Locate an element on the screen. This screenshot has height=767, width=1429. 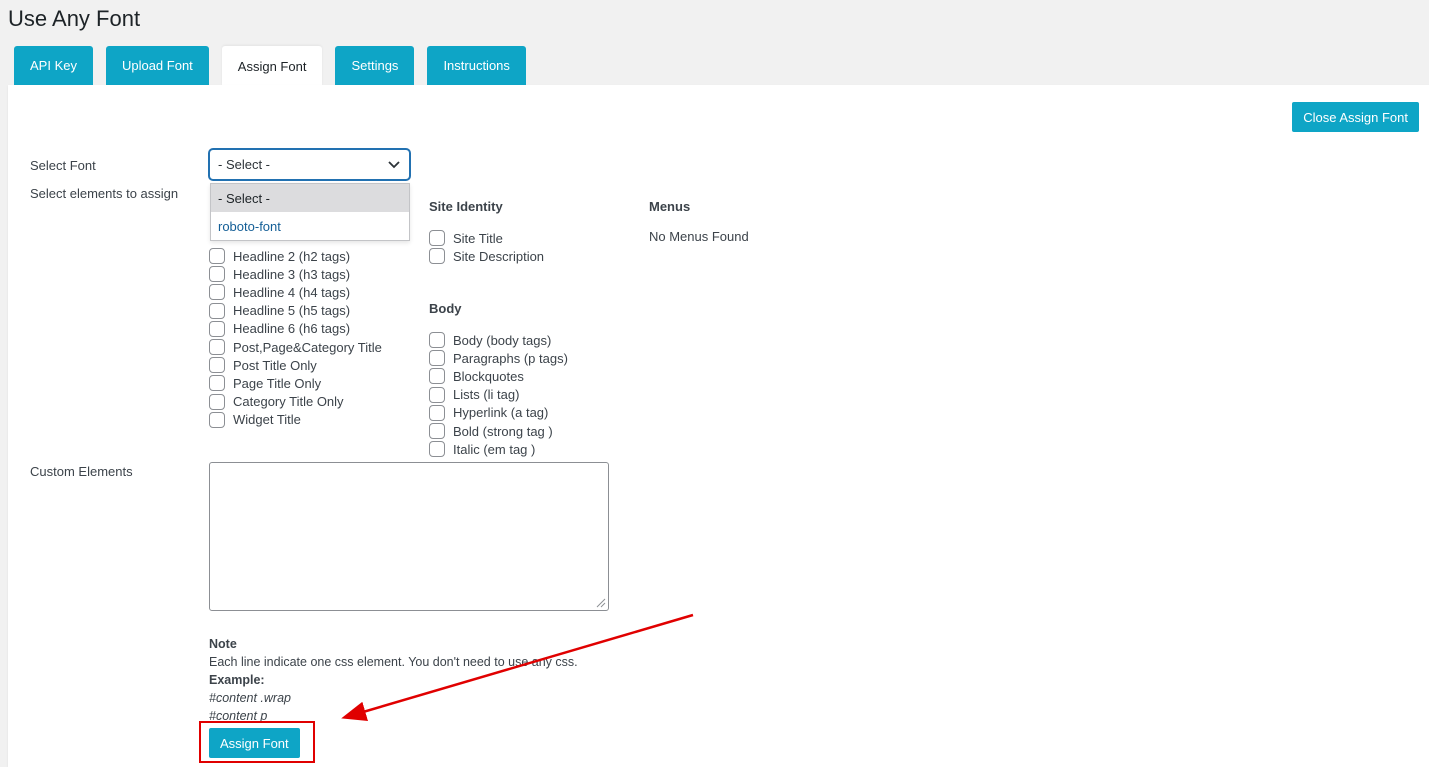
menus-group: Menus No Menus Found is located at coordinates (699, 221).